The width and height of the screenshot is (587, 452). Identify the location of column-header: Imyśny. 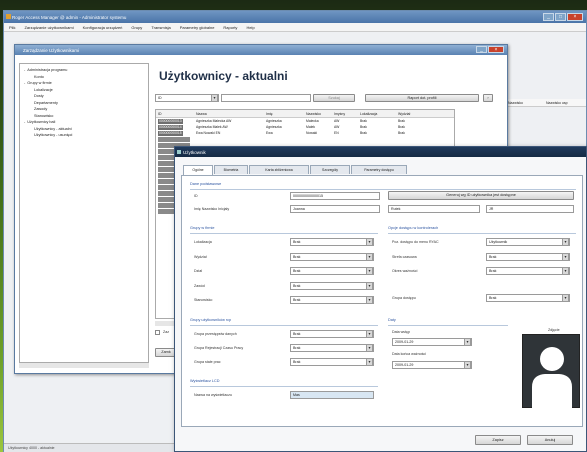
(339, 114).